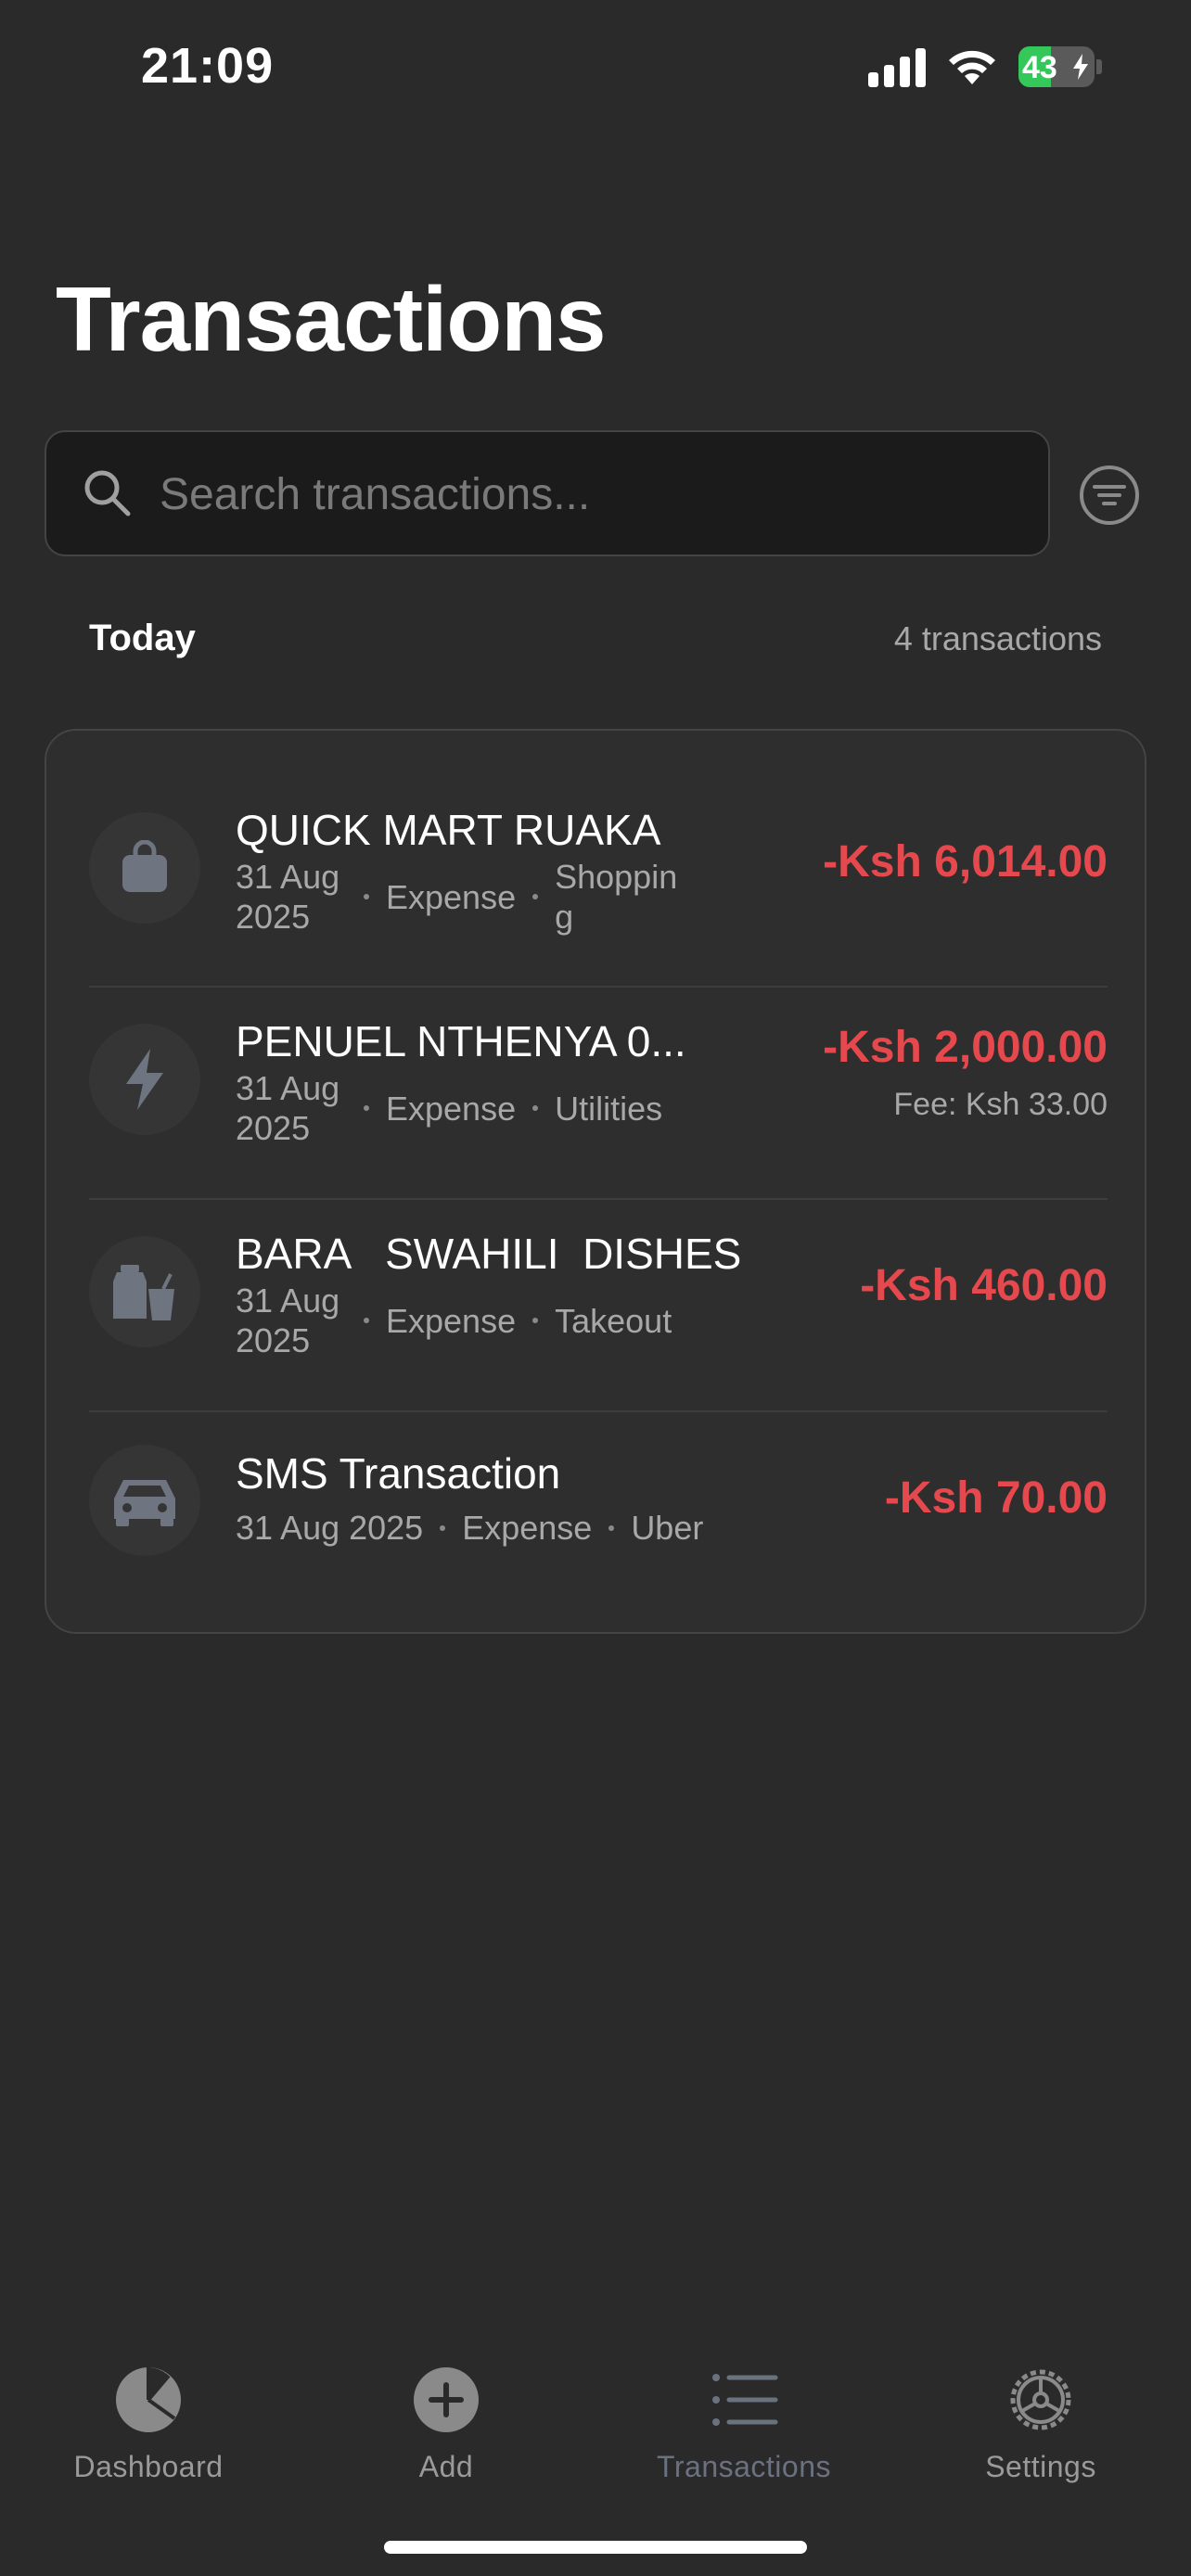 The width and height of the screenshot is (1191, 2576). I want to click on transaction-category: Shopping, so click(616, 897).